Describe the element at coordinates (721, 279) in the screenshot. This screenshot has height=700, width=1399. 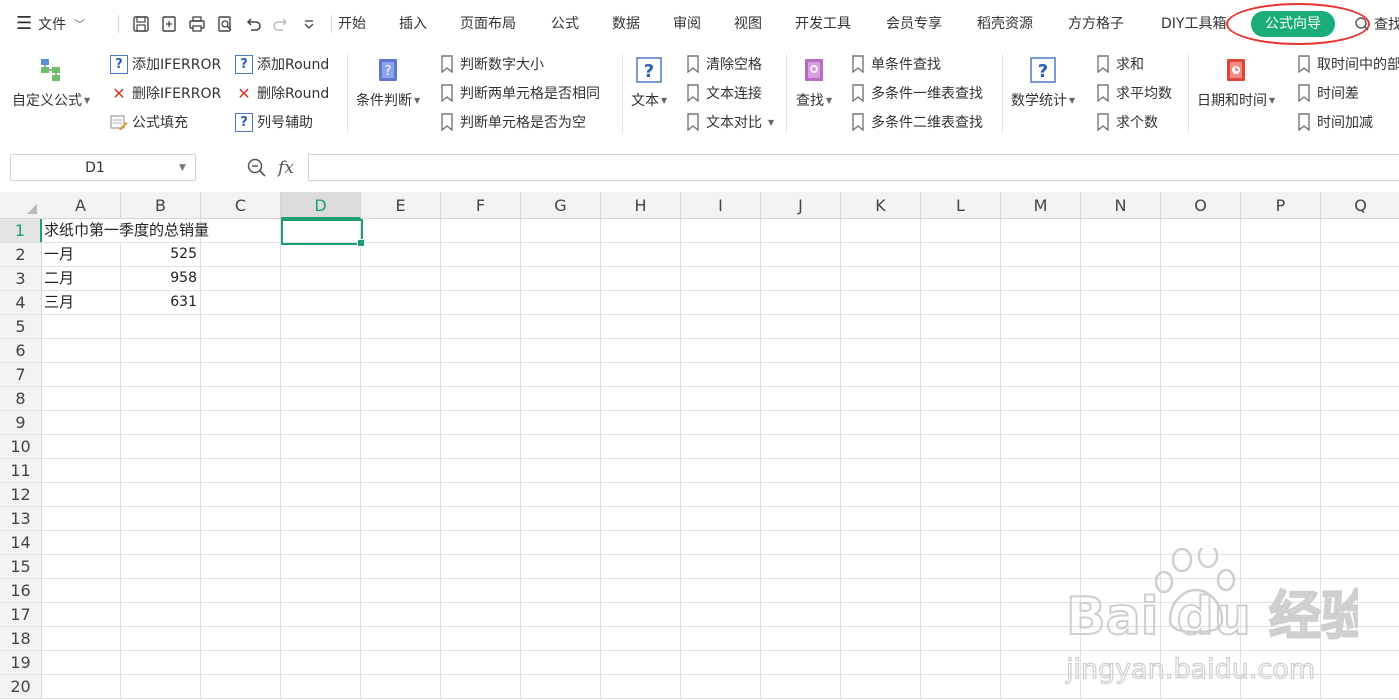
I see `cell-i3` at that location.